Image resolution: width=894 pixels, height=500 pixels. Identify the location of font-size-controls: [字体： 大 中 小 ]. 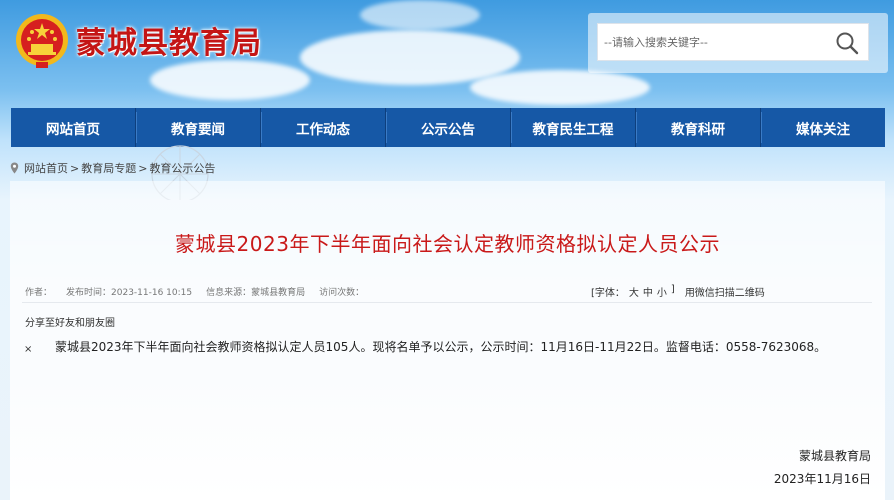
(633, 291).